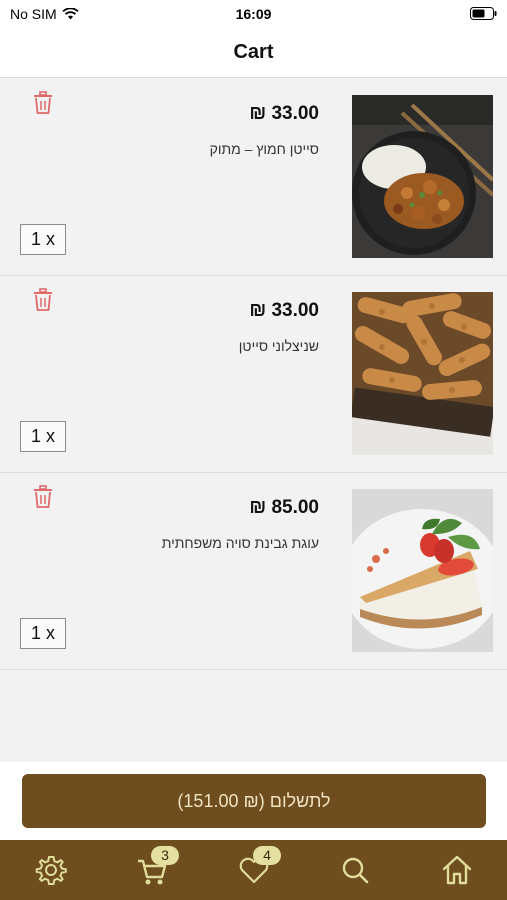 This screenshot has height=900, width=507. I want to click on bottom-tab-bar: 3 4, so click(253, 870).